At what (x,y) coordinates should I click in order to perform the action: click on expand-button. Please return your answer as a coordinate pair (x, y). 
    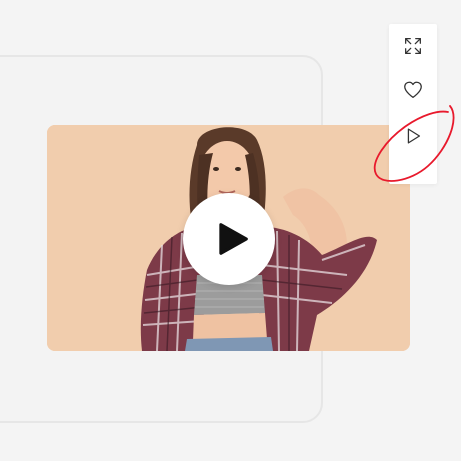
    Looking at the image, I should click on (413, 46).